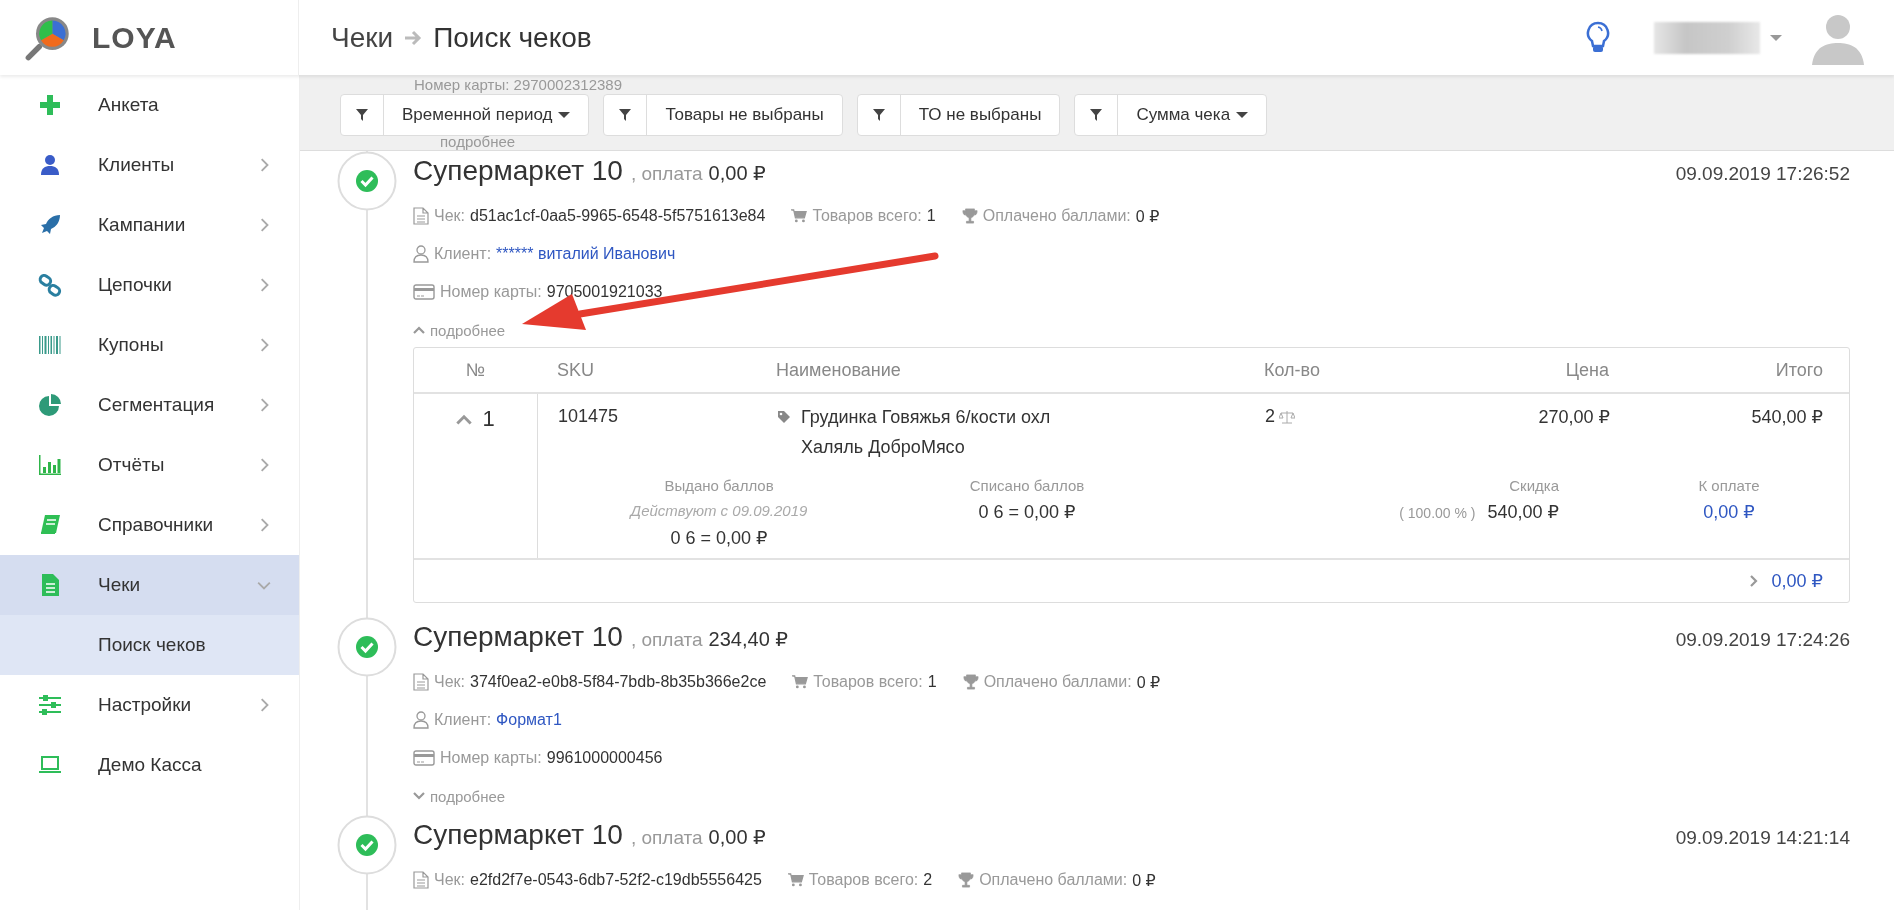  What do you see at coordinates (149, 585) in the screenshot?
I see `sidebar-item: Чеки` at bounding box center [149, 585].